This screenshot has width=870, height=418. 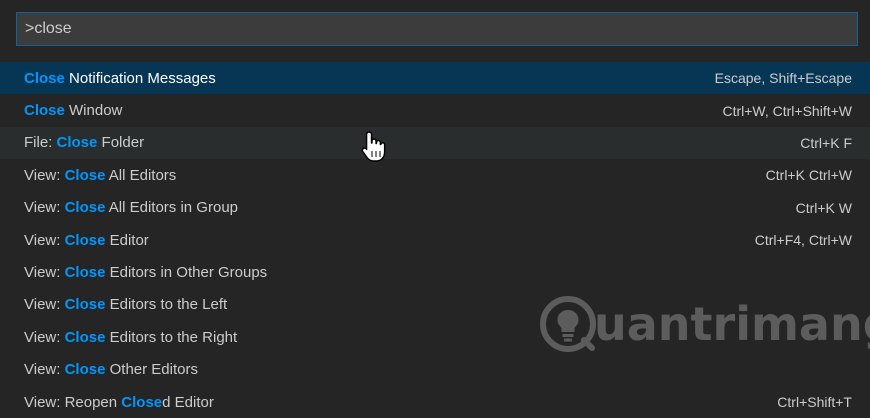 What do you see at coordinates (814, 402) in the screenshot?
I see `command-keybinding: Ctrl+Shift+T` at bounding box center [814, 402].